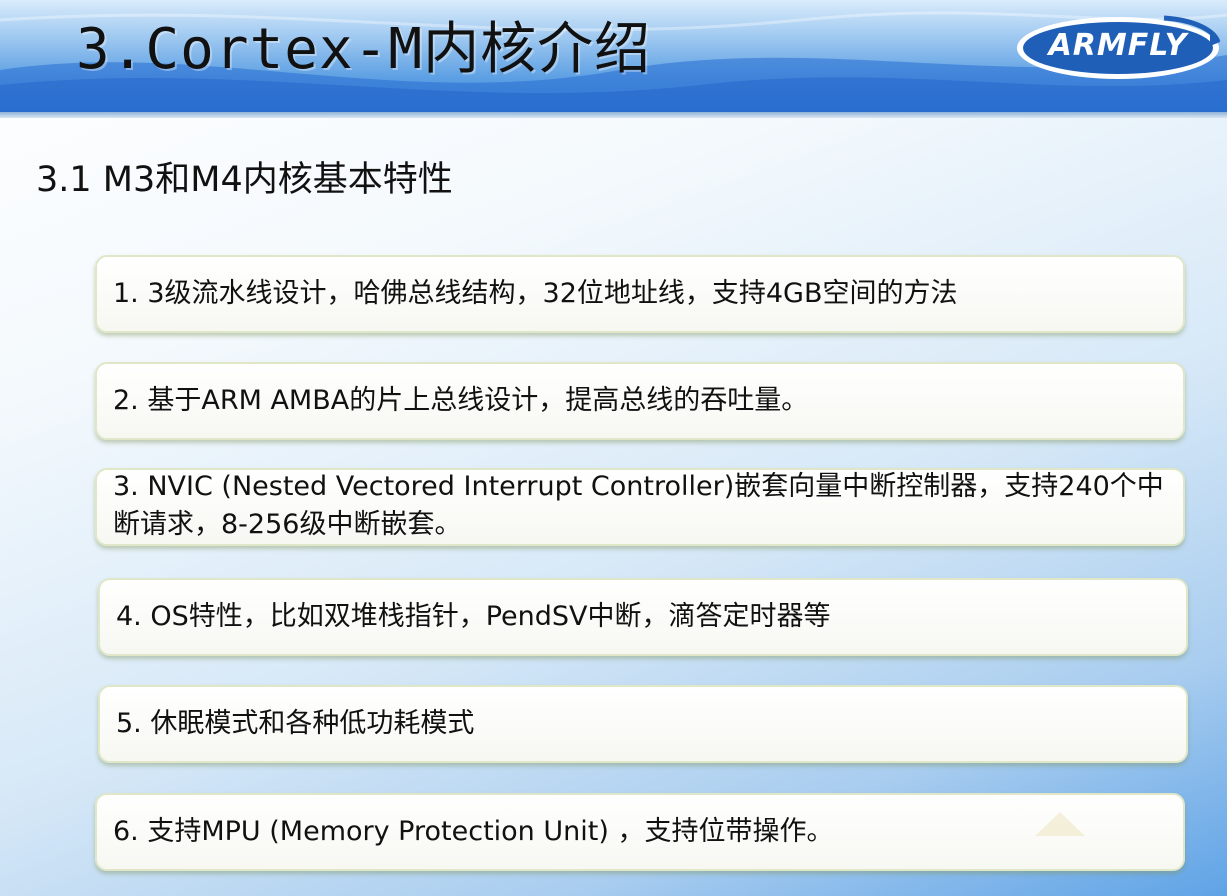 The width and height of the screenshot is (1227, 896). I want to click on logo-text: ARMFLY, so click(1118, 45).